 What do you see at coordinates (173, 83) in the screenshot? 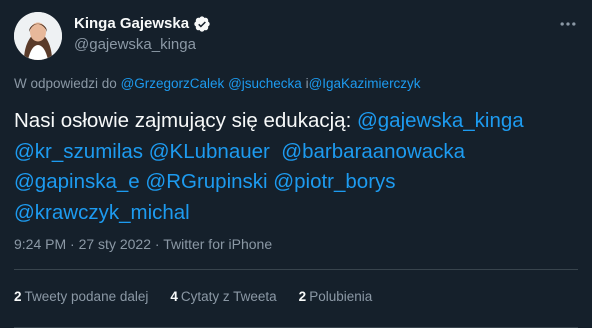
I see `reply-mention-1: @GrzegorzCalek` at bounding box center [173, 83].